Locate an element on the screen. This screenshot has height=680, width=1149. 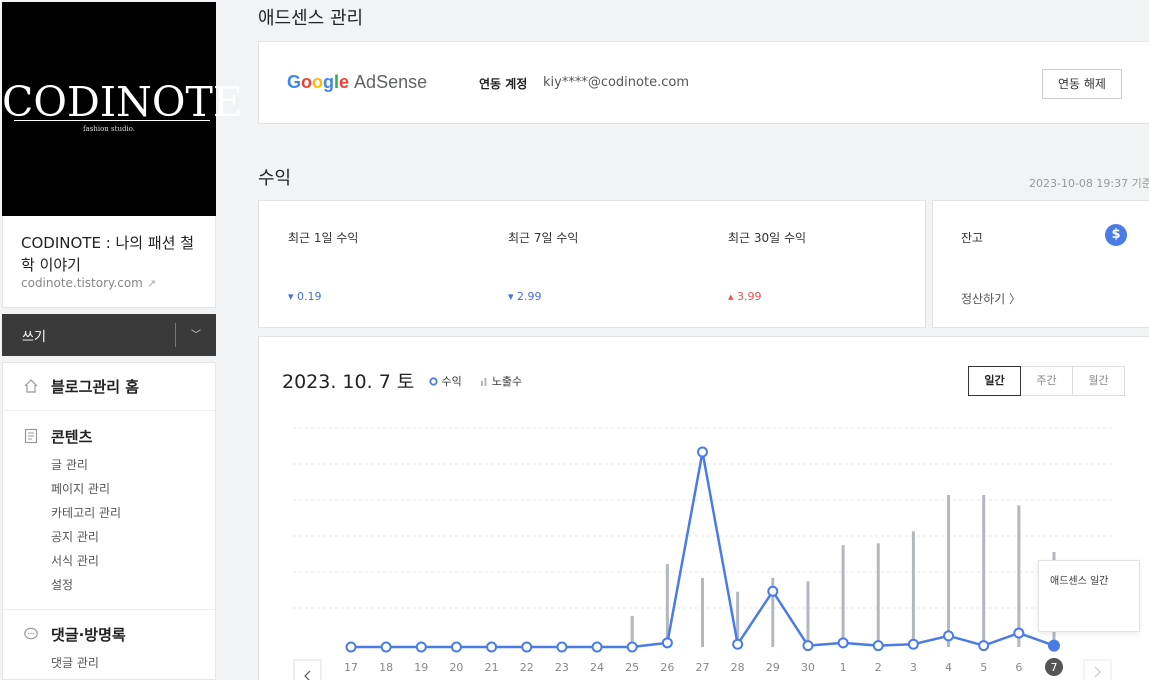
x-tick-label-30: 30 is located at coordinates (808, 667).